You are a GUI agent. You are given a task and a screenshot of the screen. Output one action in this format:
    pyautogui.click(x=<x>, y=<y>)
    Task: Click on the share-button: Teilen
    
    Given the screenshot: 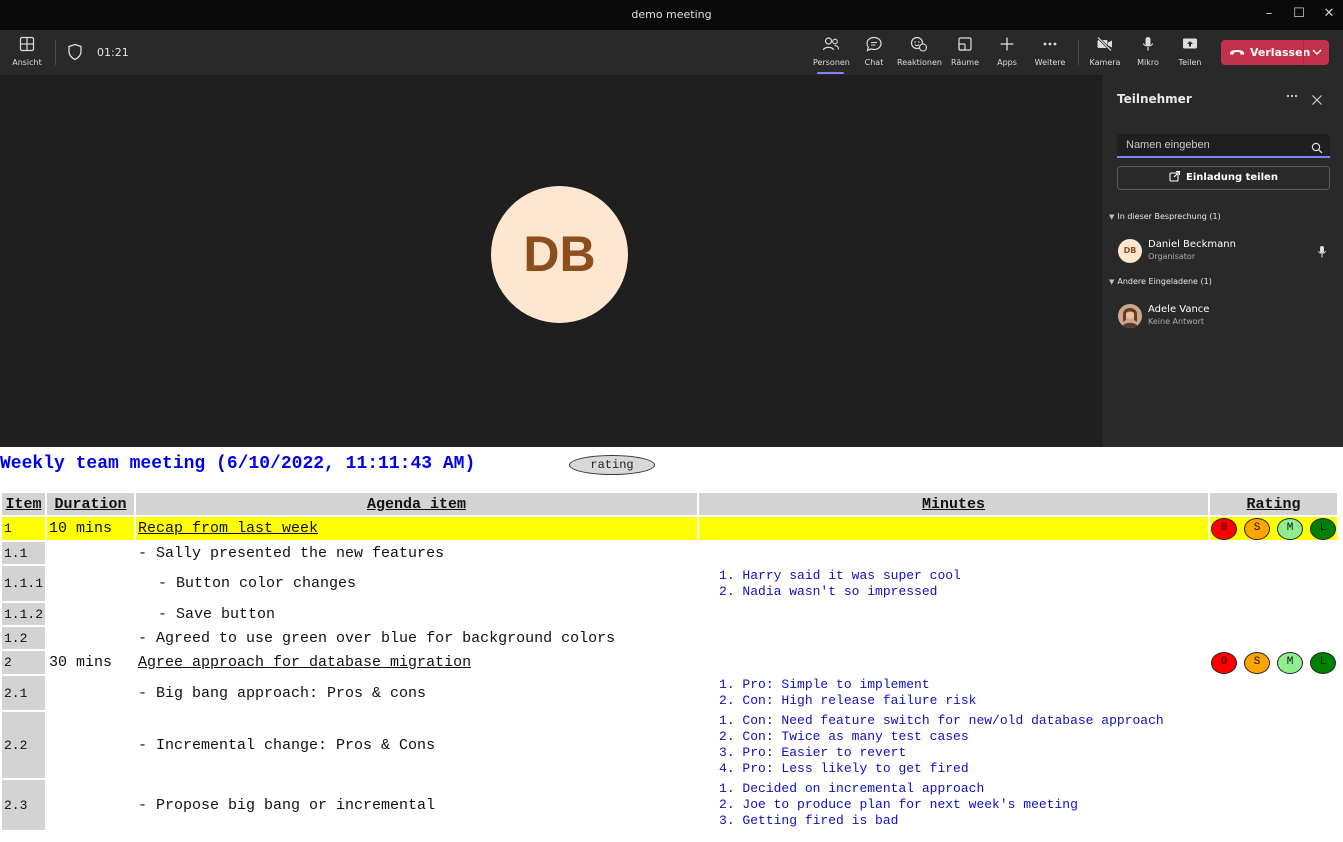 What is the action you would take?
    pyautogui.click(x=1190, y=51)
    